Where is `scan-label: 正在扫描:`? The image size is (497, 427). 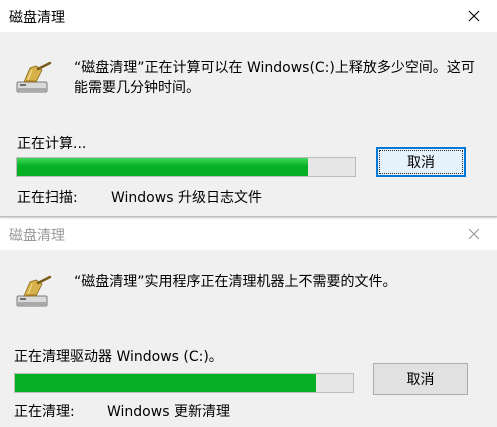
scan-label: 正在扫描: is located at coordinates (47, 198).